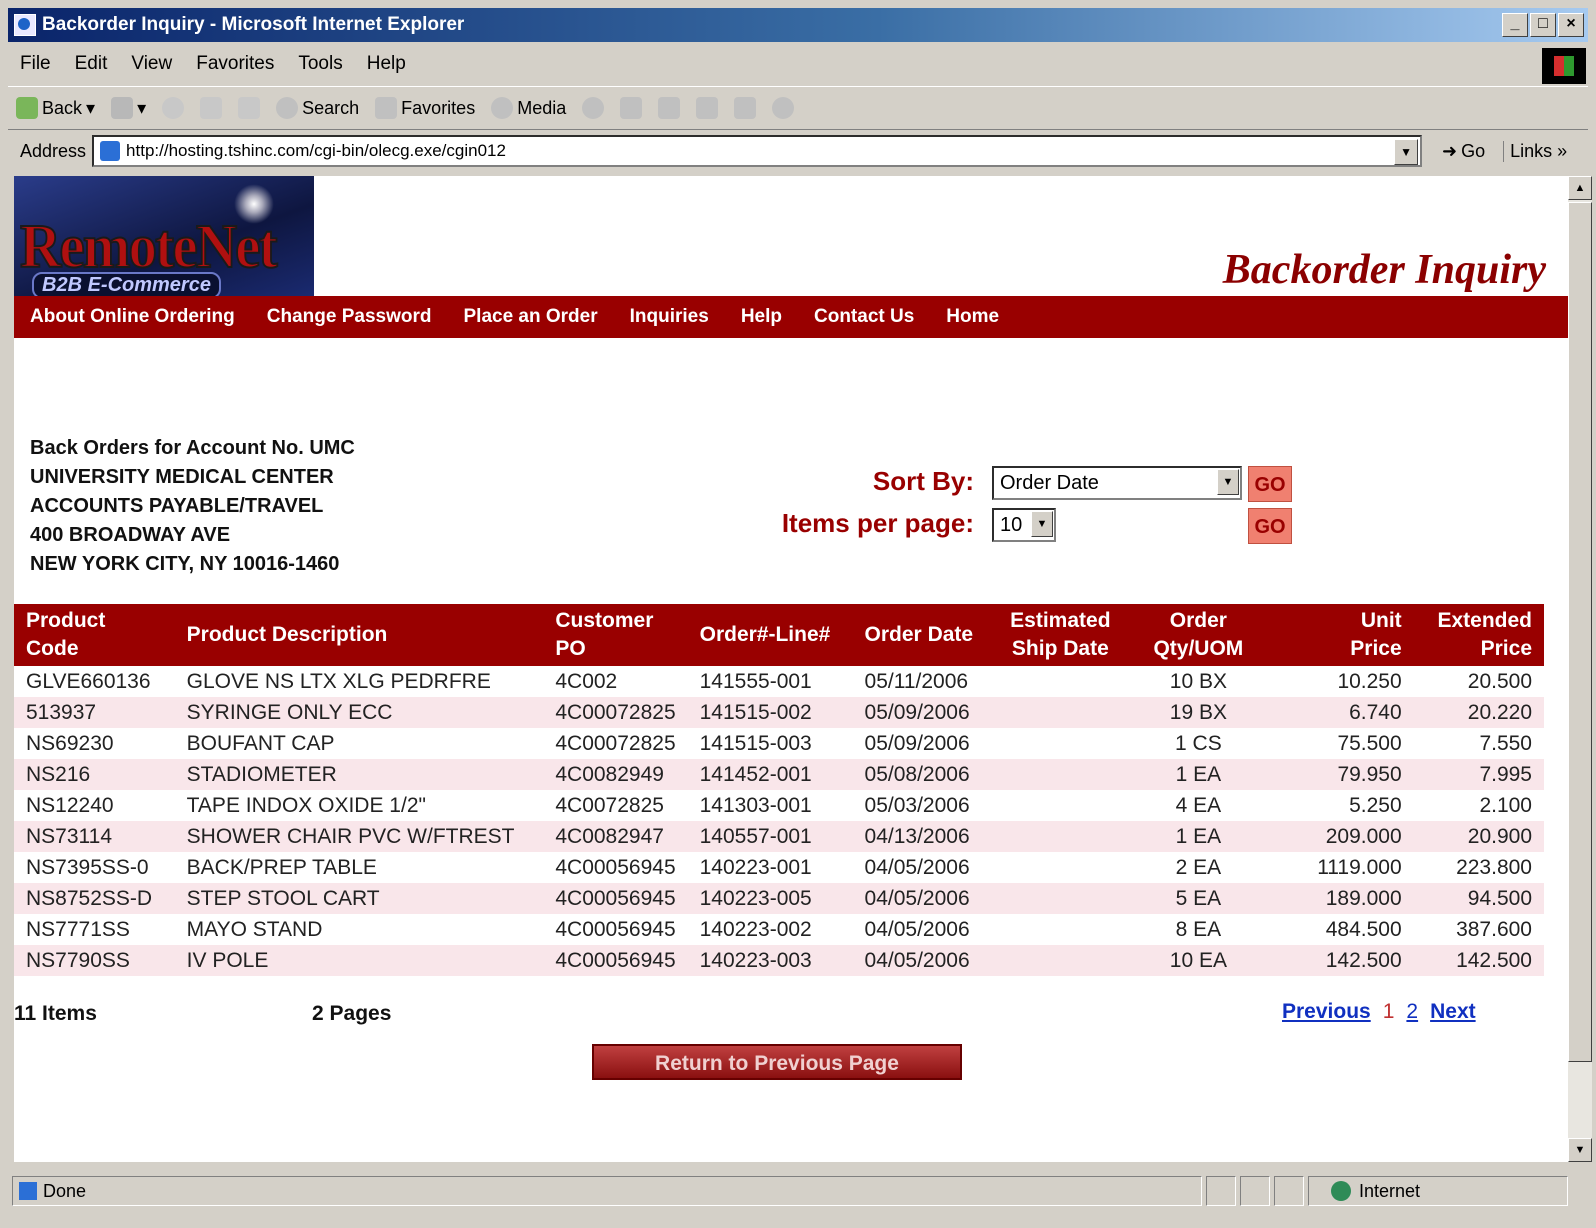  I want to click on page-done-icon, so click(28, 1191).